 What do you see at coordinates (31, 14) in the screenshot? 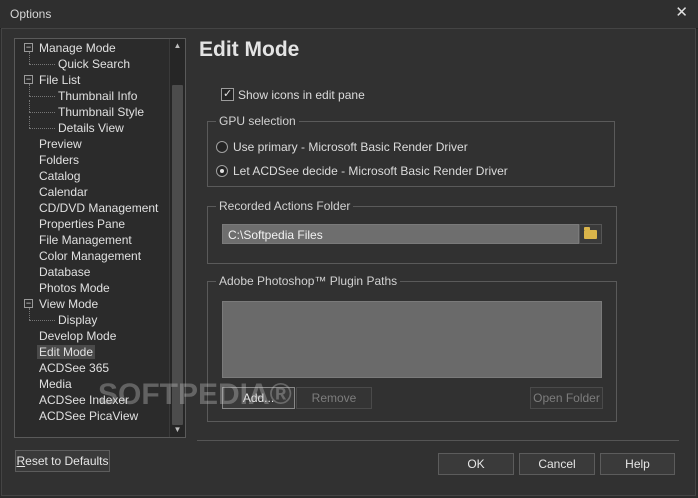
I see `window-title: Options` at bounding box center [31, 14].